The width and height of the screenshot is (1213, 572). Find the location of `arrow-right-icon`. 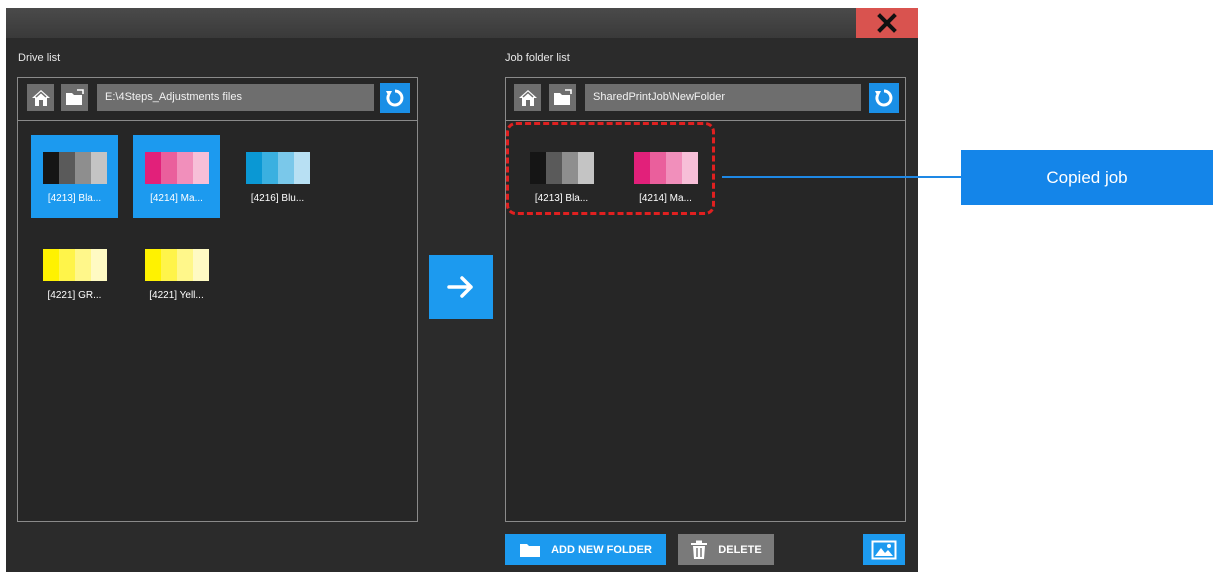

arrow-right-icon is located at coordinates (460, 287).